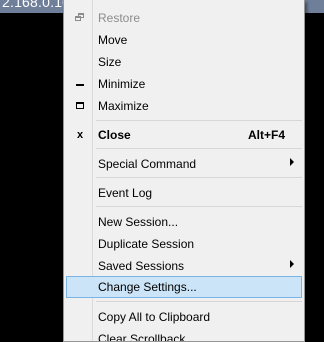 This screenshot has height=342, width=324. Describe the element at coordinates (266, 135) in the screenshot. I see `menu-item-accelerator: Alt+F4` at that location.